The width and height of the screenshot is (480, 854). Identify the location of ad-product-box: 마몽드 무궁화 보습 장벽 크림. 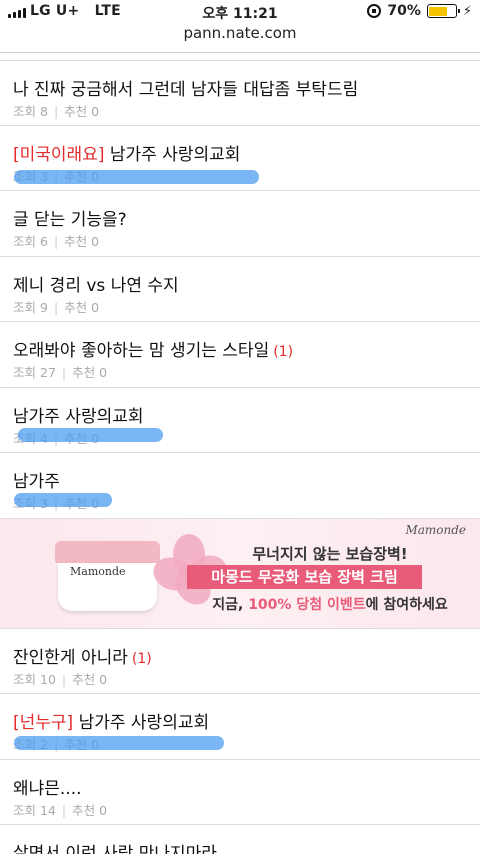
(304, 576).